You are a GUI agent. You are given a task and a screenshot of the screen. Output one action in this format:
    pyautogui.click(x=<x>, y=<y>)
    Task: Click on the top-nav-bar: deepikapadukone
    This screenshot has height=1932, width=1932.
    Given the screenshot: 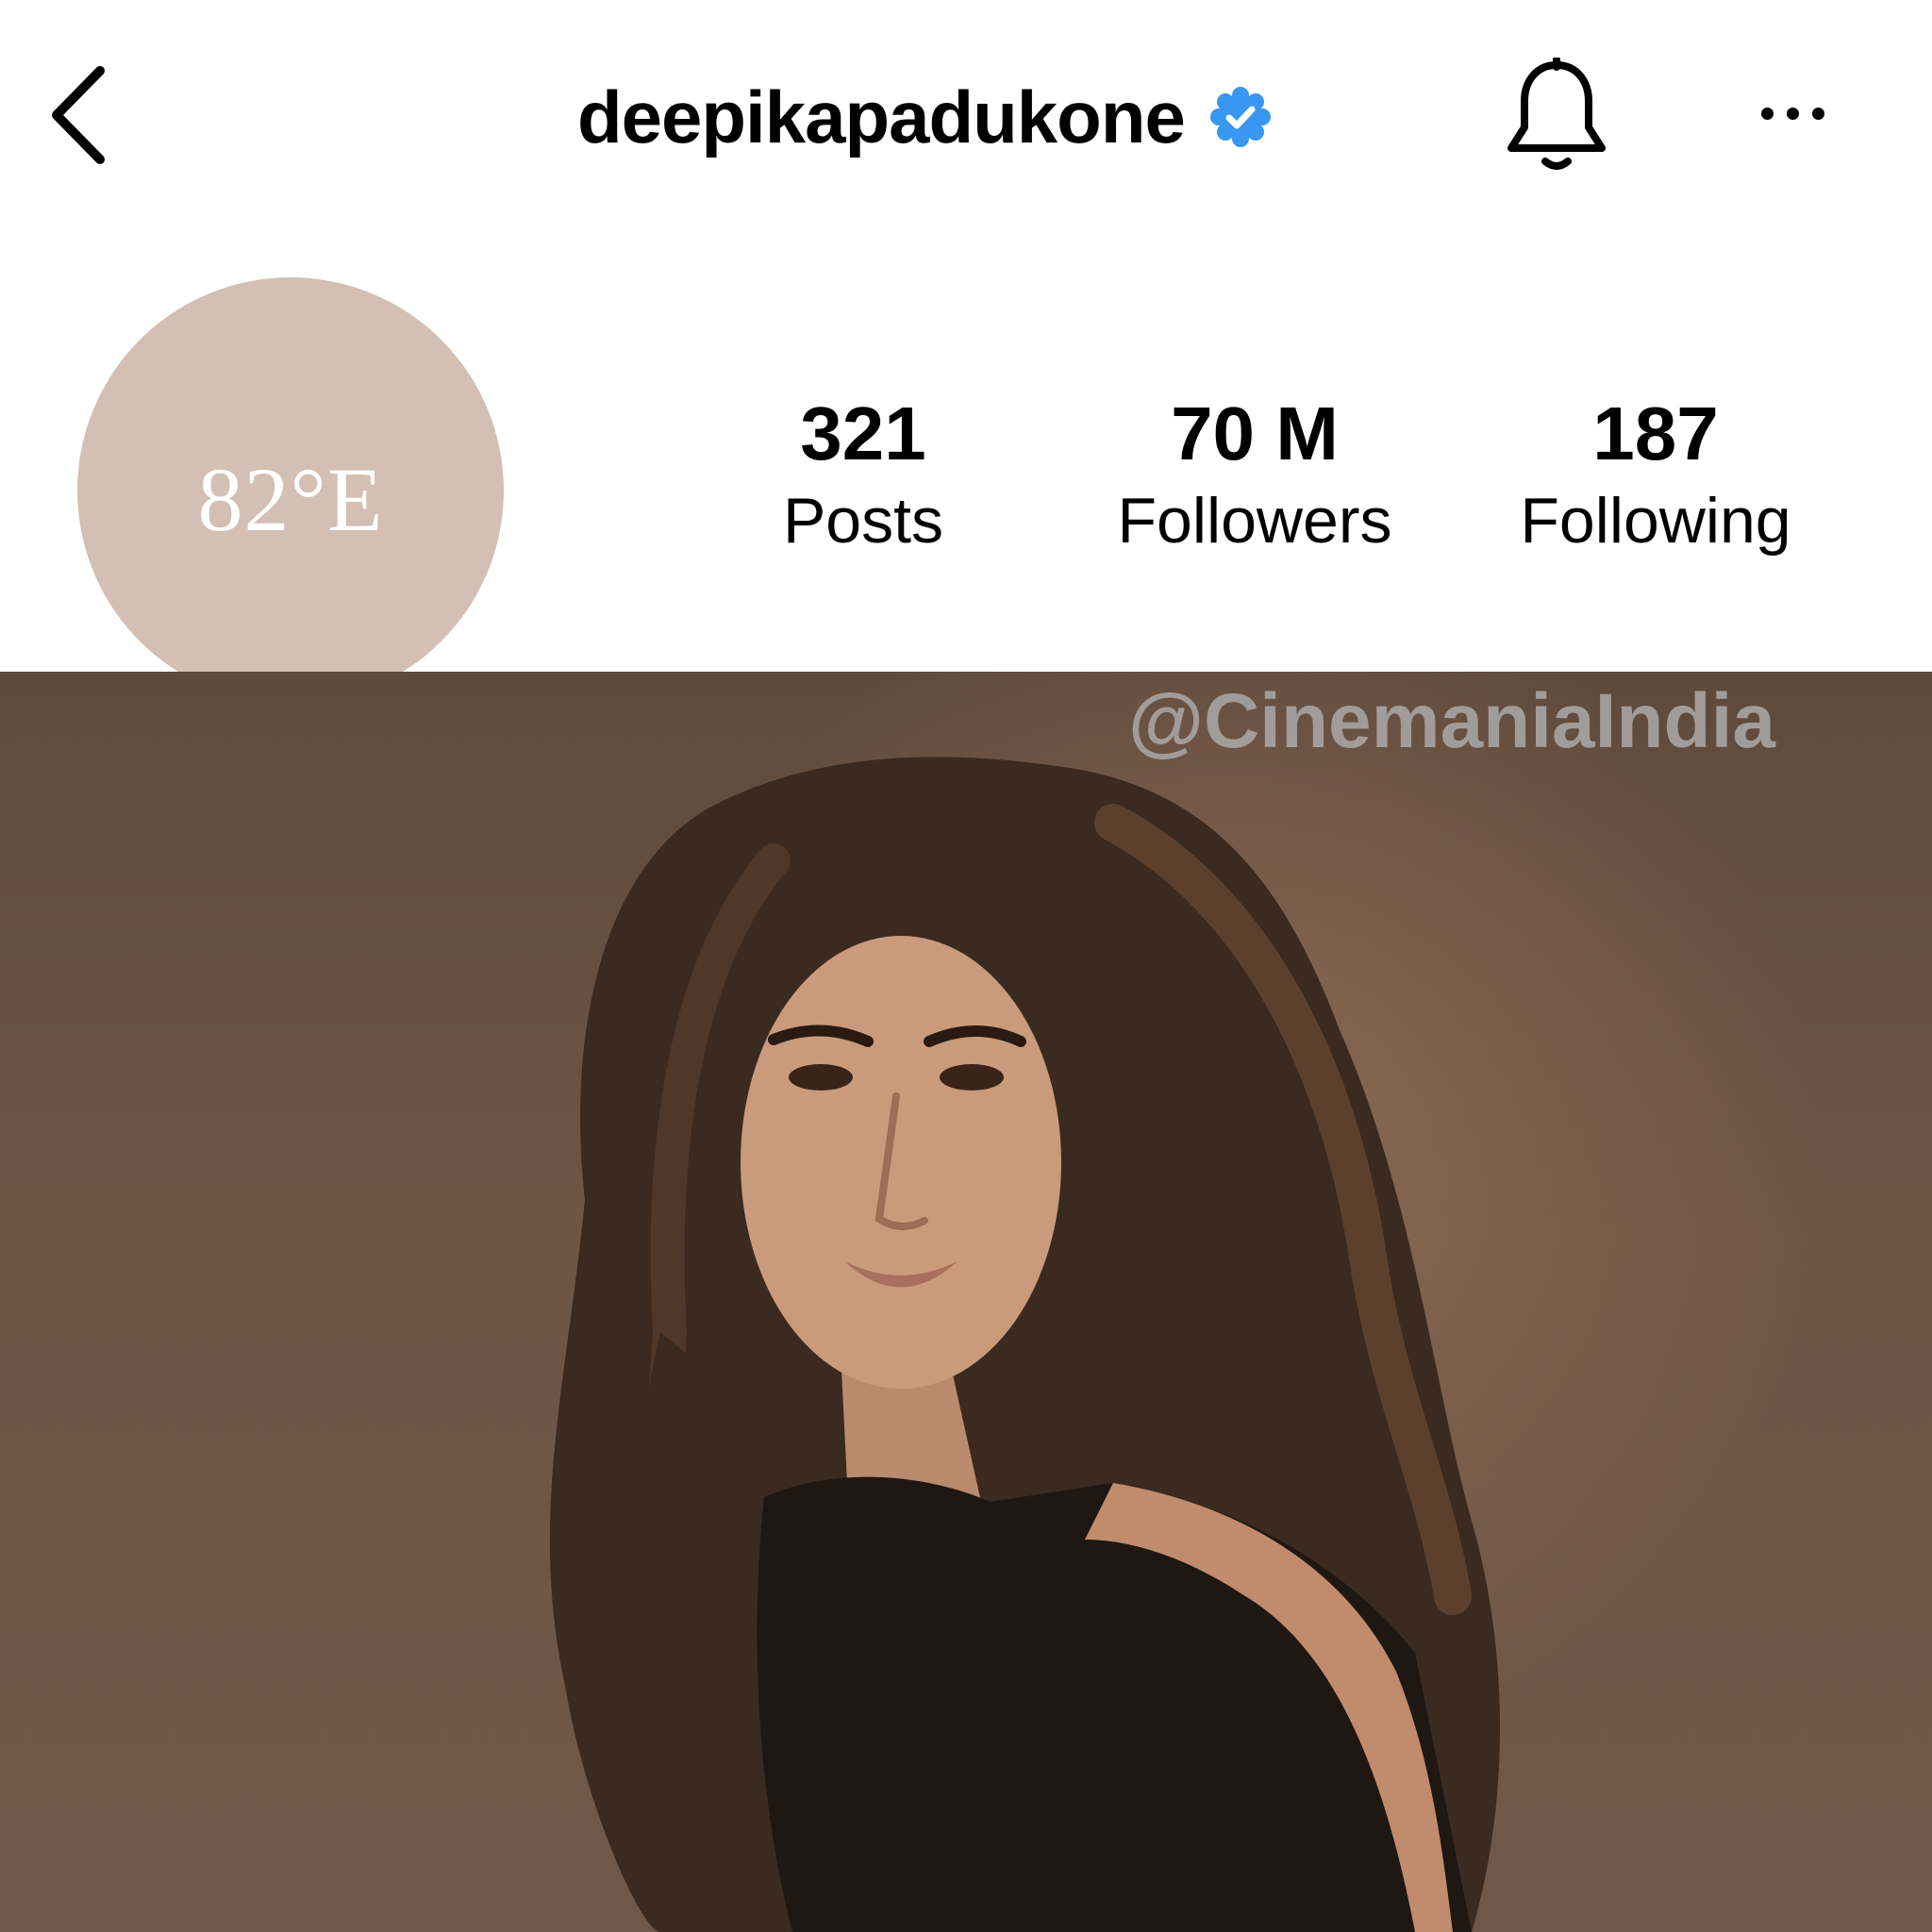 What is the action you would take?
    pyautogui.click(x=966, y=113)
    